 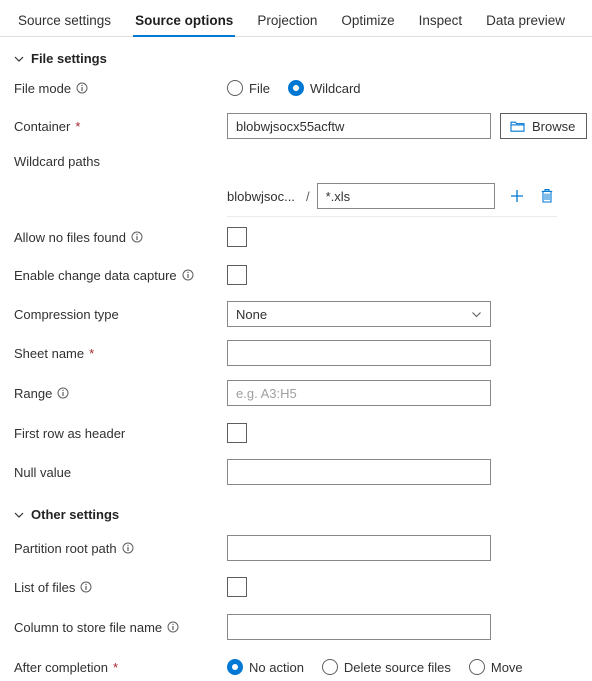 I want to click on radio-label: Move, so click(x=506, y=667).